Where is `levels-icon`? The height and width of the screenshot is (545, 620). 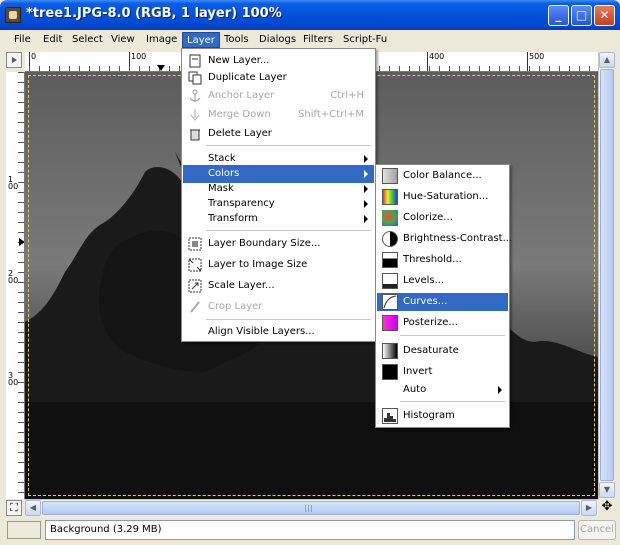 levels-icon is located at coordinates (390, 281).